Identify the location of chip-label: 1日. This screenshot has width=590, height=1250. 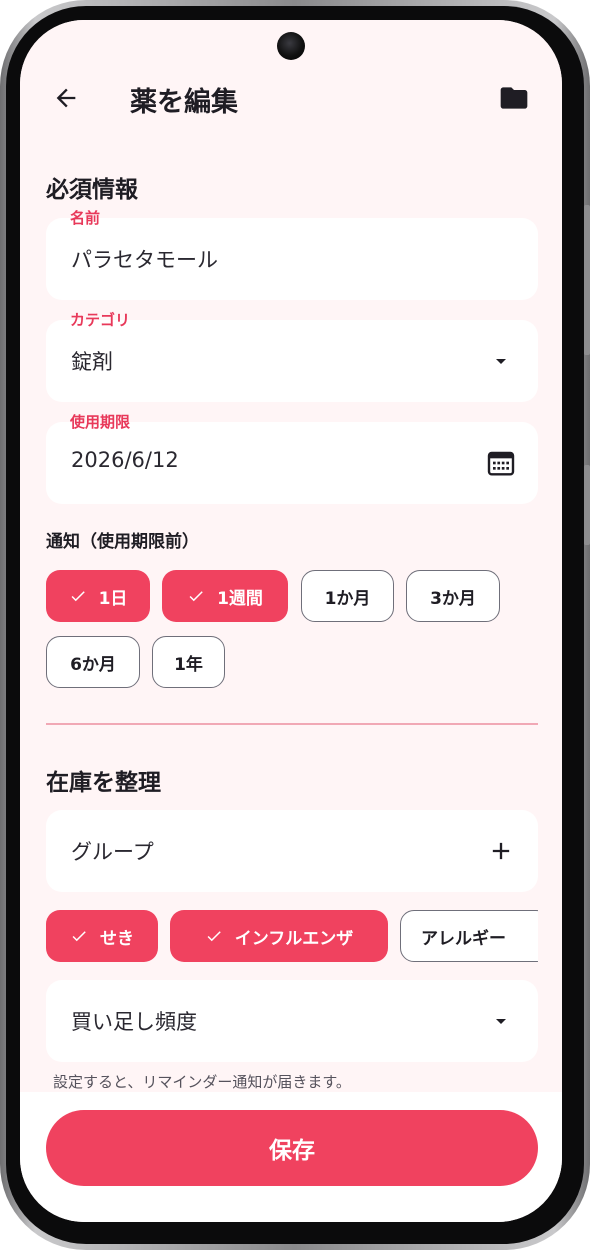
(113, 598).